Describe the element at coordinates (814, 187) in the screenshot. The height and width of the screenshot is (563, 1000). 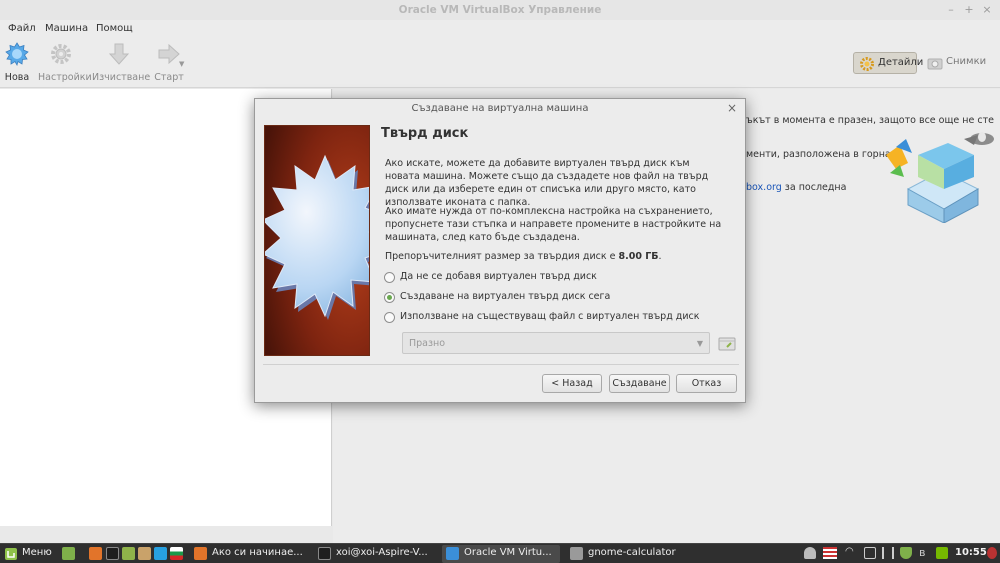
I see `welcome-text-line3-rest: за последна` at that location.